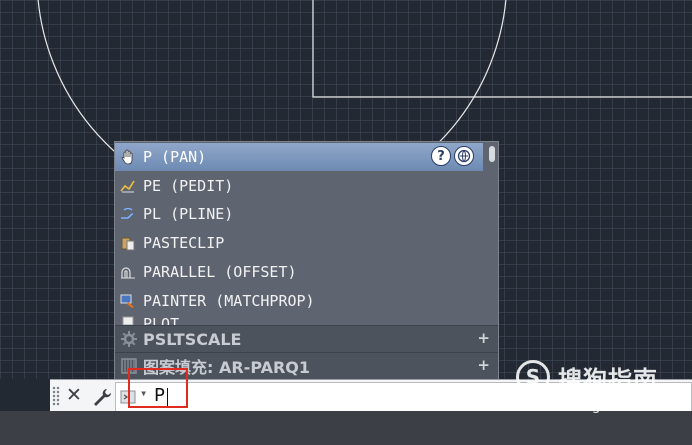 Image resolution: width=692 pixels, height=445 pixels. I want to click on match-properties-icon, so click(128, 301).